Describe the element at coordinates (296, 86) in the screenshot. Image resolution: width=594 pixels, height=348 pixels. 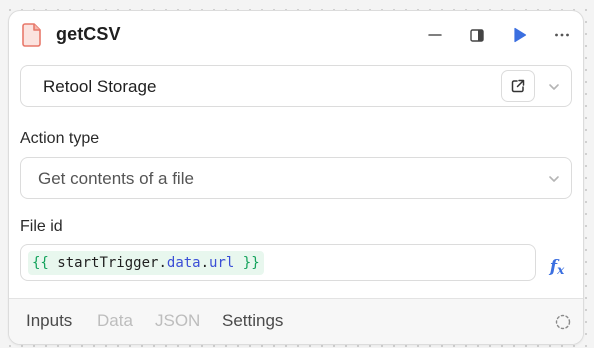
I see `resource-select: Retool Storage` at that location.